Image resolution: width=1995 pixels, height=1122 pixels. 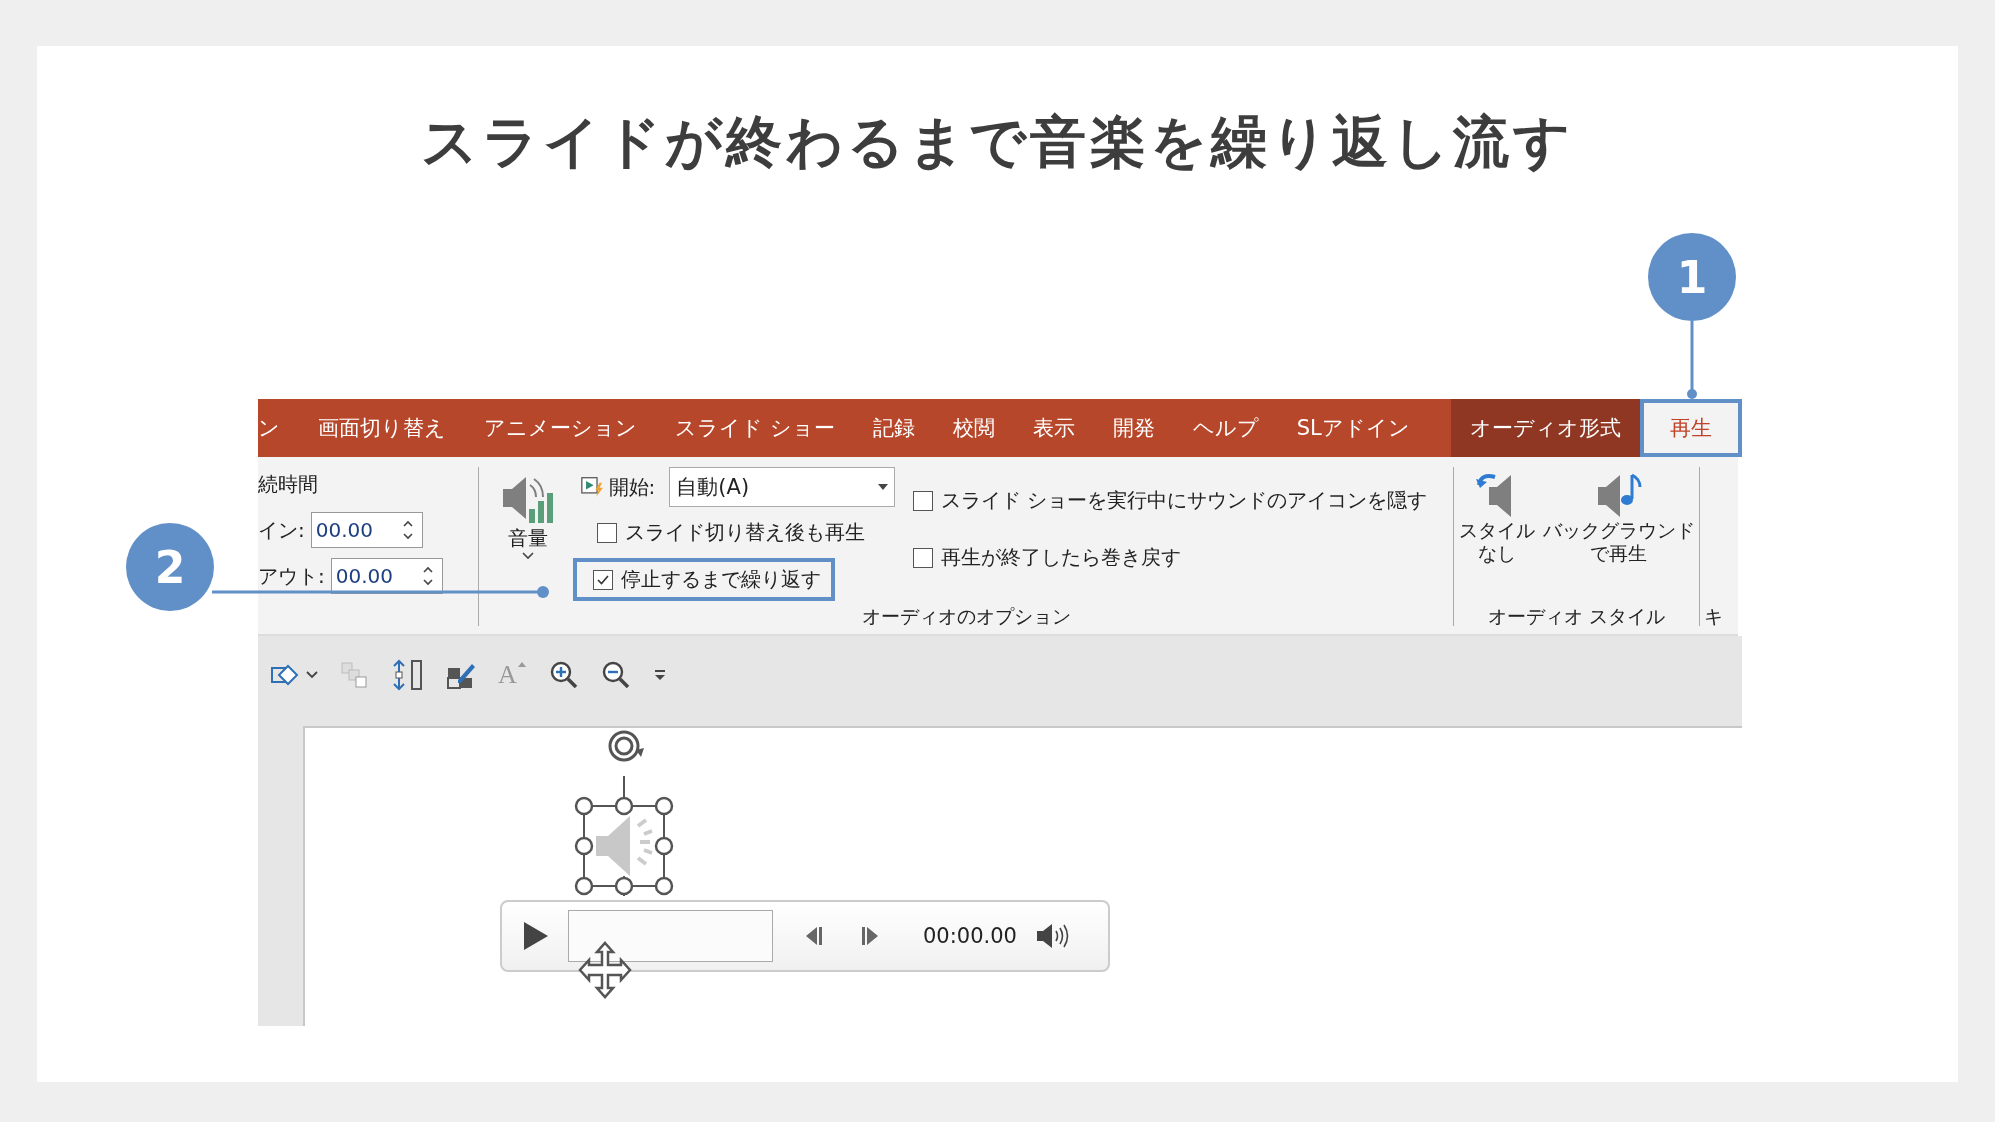 I want to click on field-label: イン:, so click(x=281, y=530).